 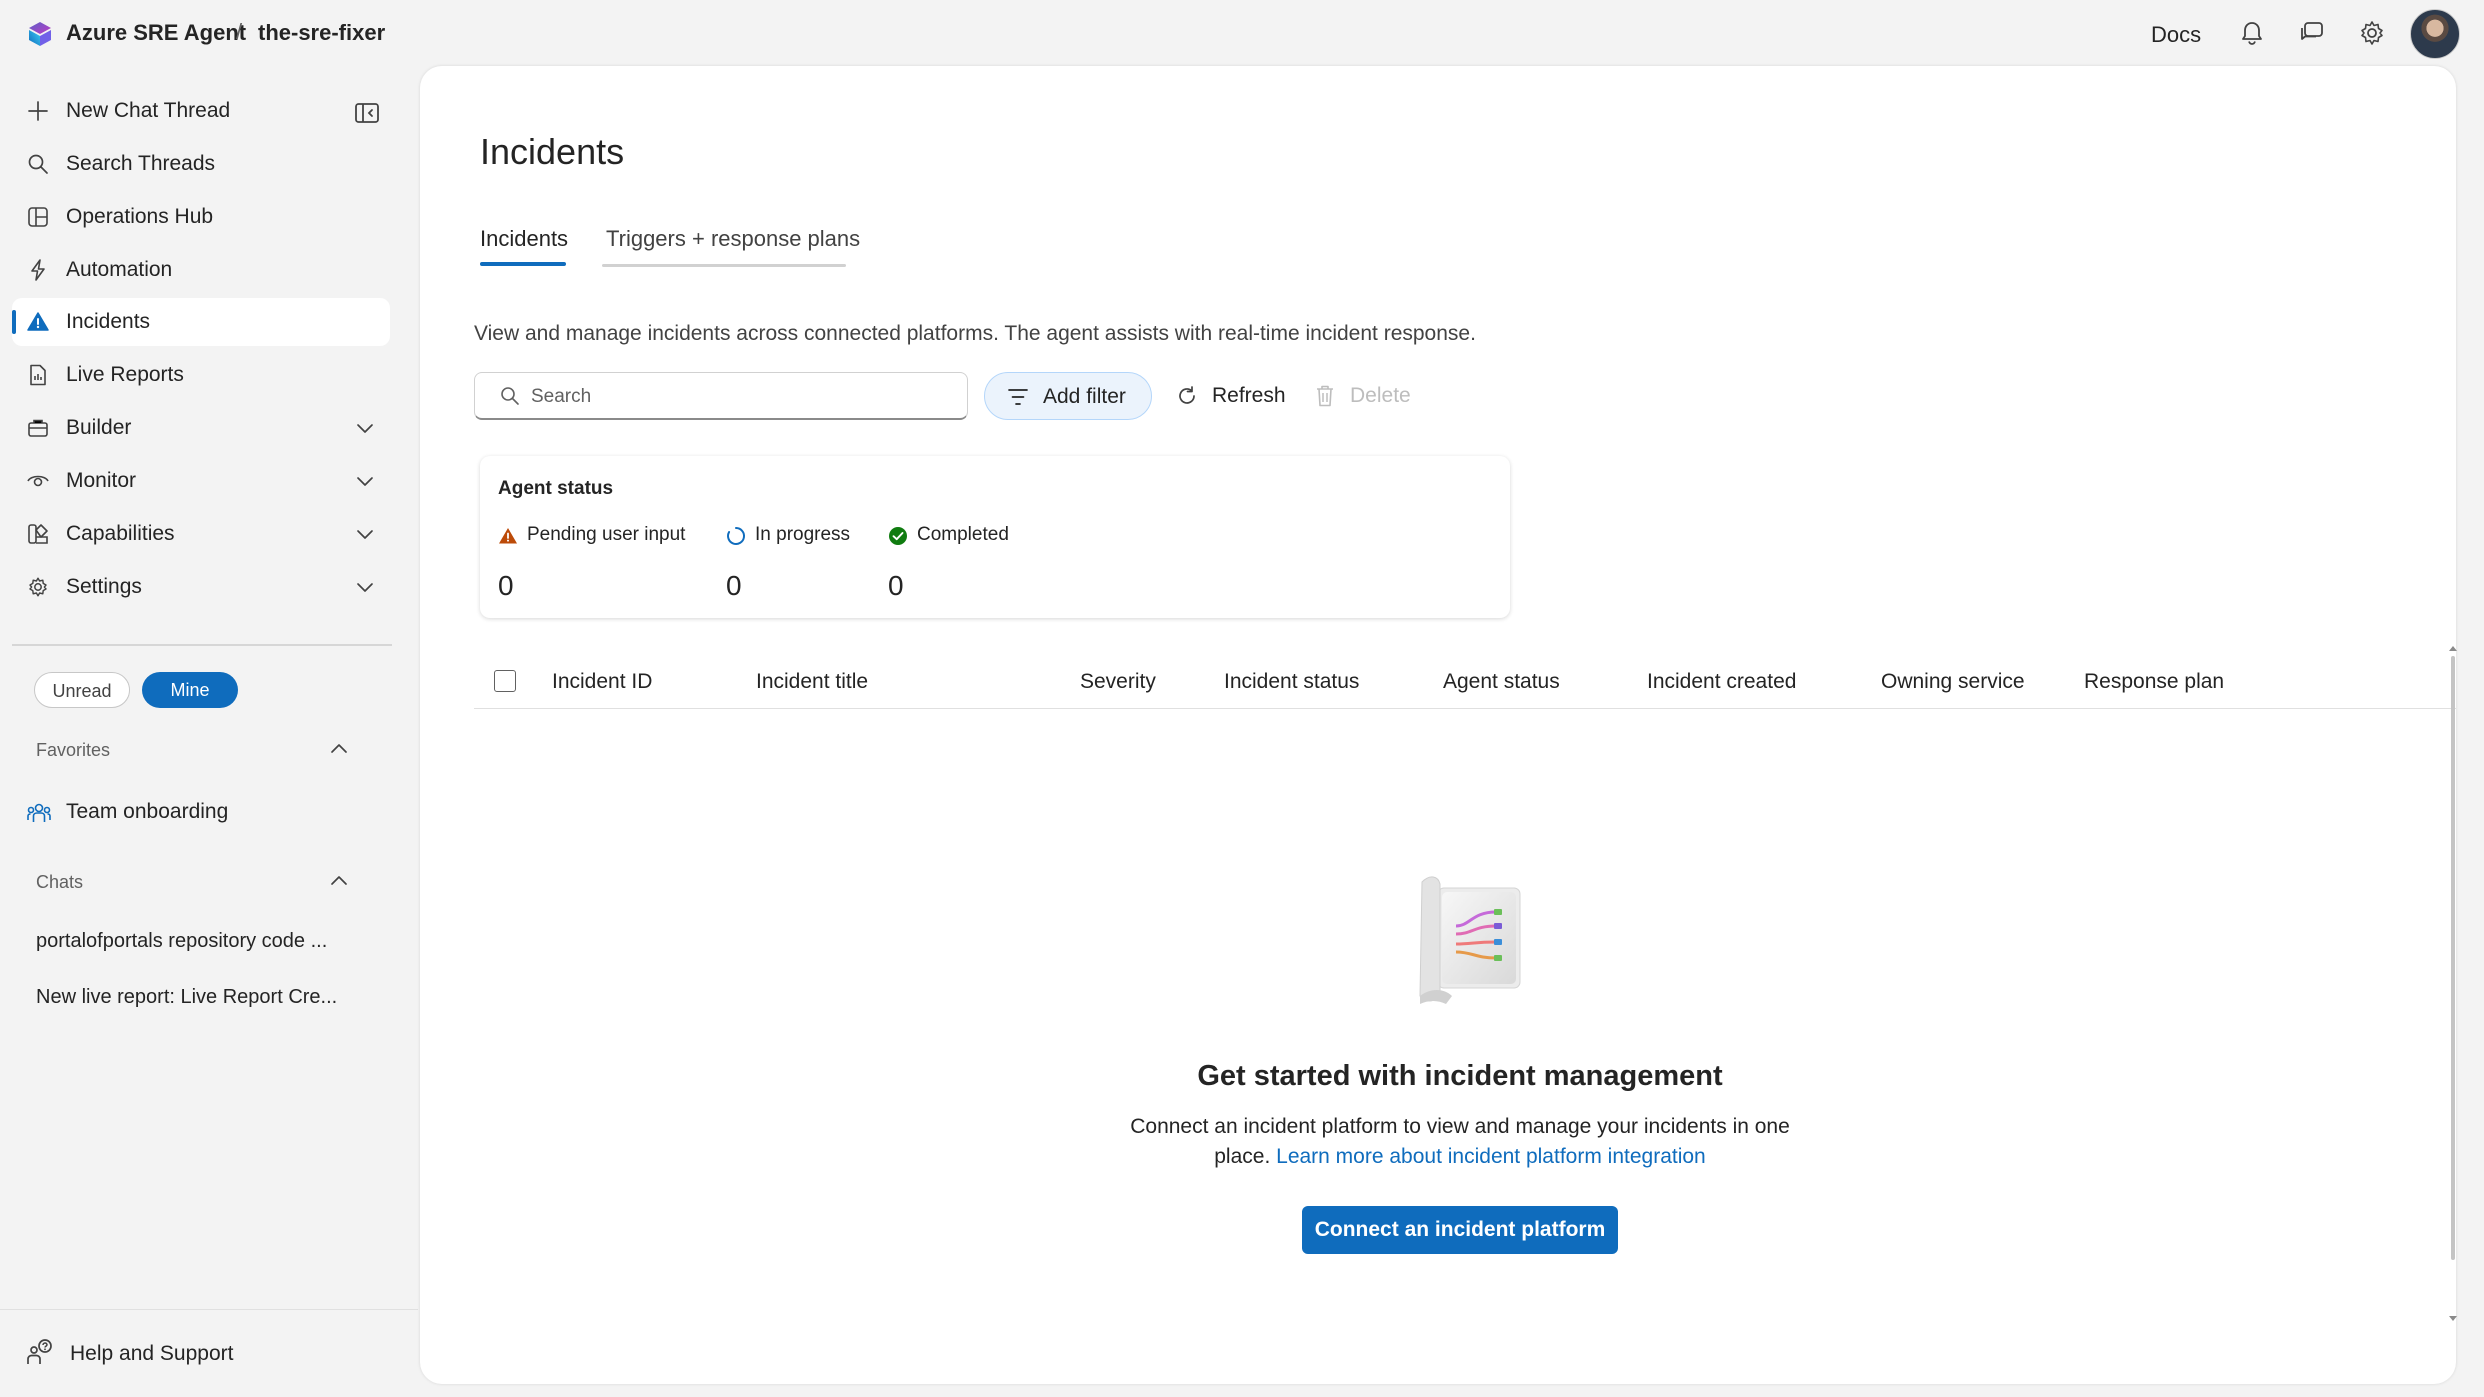 I want to click on delete-label: Delete, so click(x=1380, y=395).